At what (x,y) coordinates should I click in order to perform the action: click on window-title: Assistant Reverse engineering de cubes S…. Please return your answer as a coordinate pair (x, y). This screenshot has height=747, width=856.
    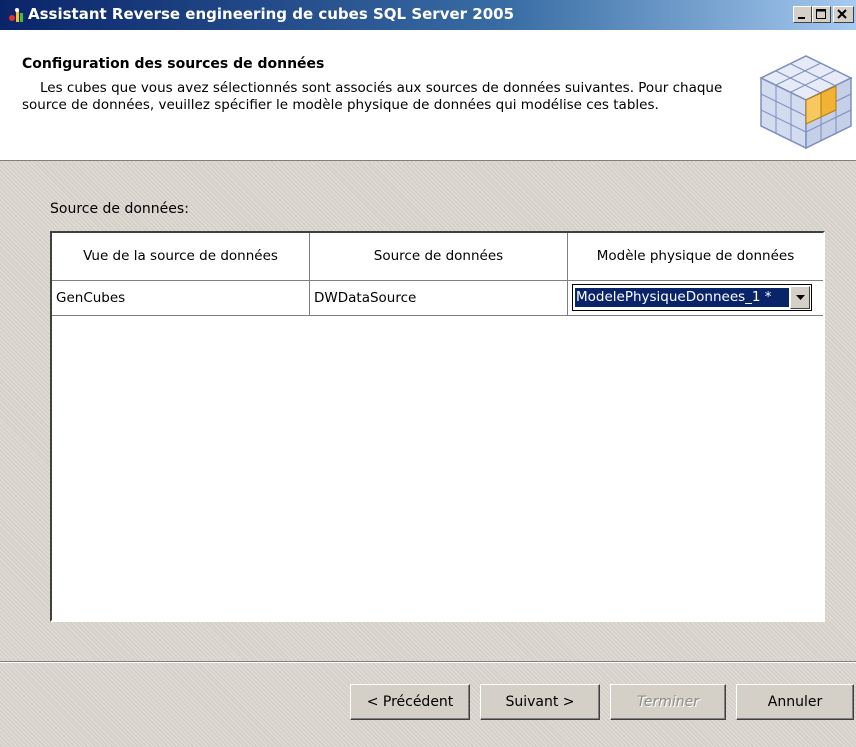
    Looking at the image, I should click on (271, 14).